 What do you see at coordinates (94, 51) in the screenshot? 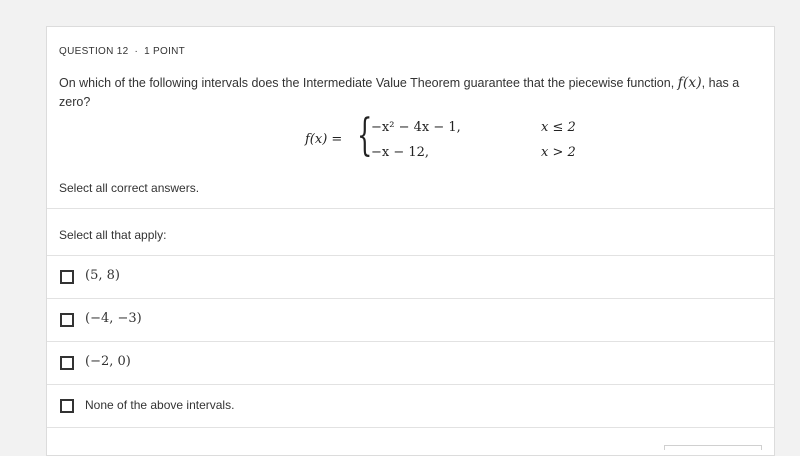
I see `question-number: QUESTION 12` at bounding box center [94, 51].